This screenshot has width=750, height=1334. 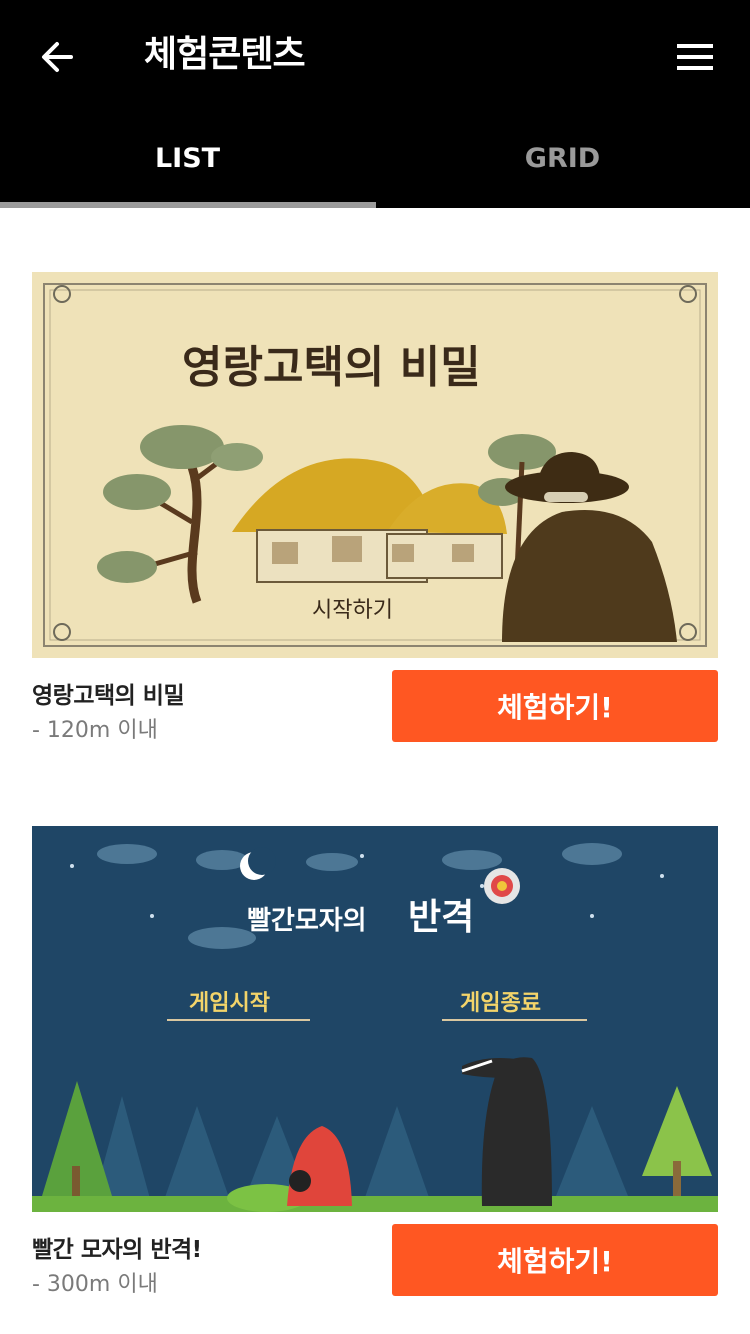 What do you see at coordinates (331, 367) in the screenshot?
I see `poster-title-text: 영랑고택의 비밀` at bounding box center [331, 367].